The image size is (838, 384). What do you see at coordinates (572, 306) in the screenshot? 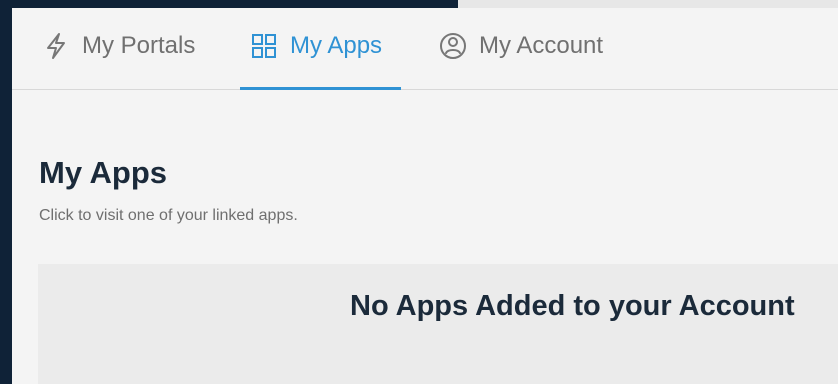
I see `empty-apps-title: No Apps Added to your Account` at bounding box center [572, 306].